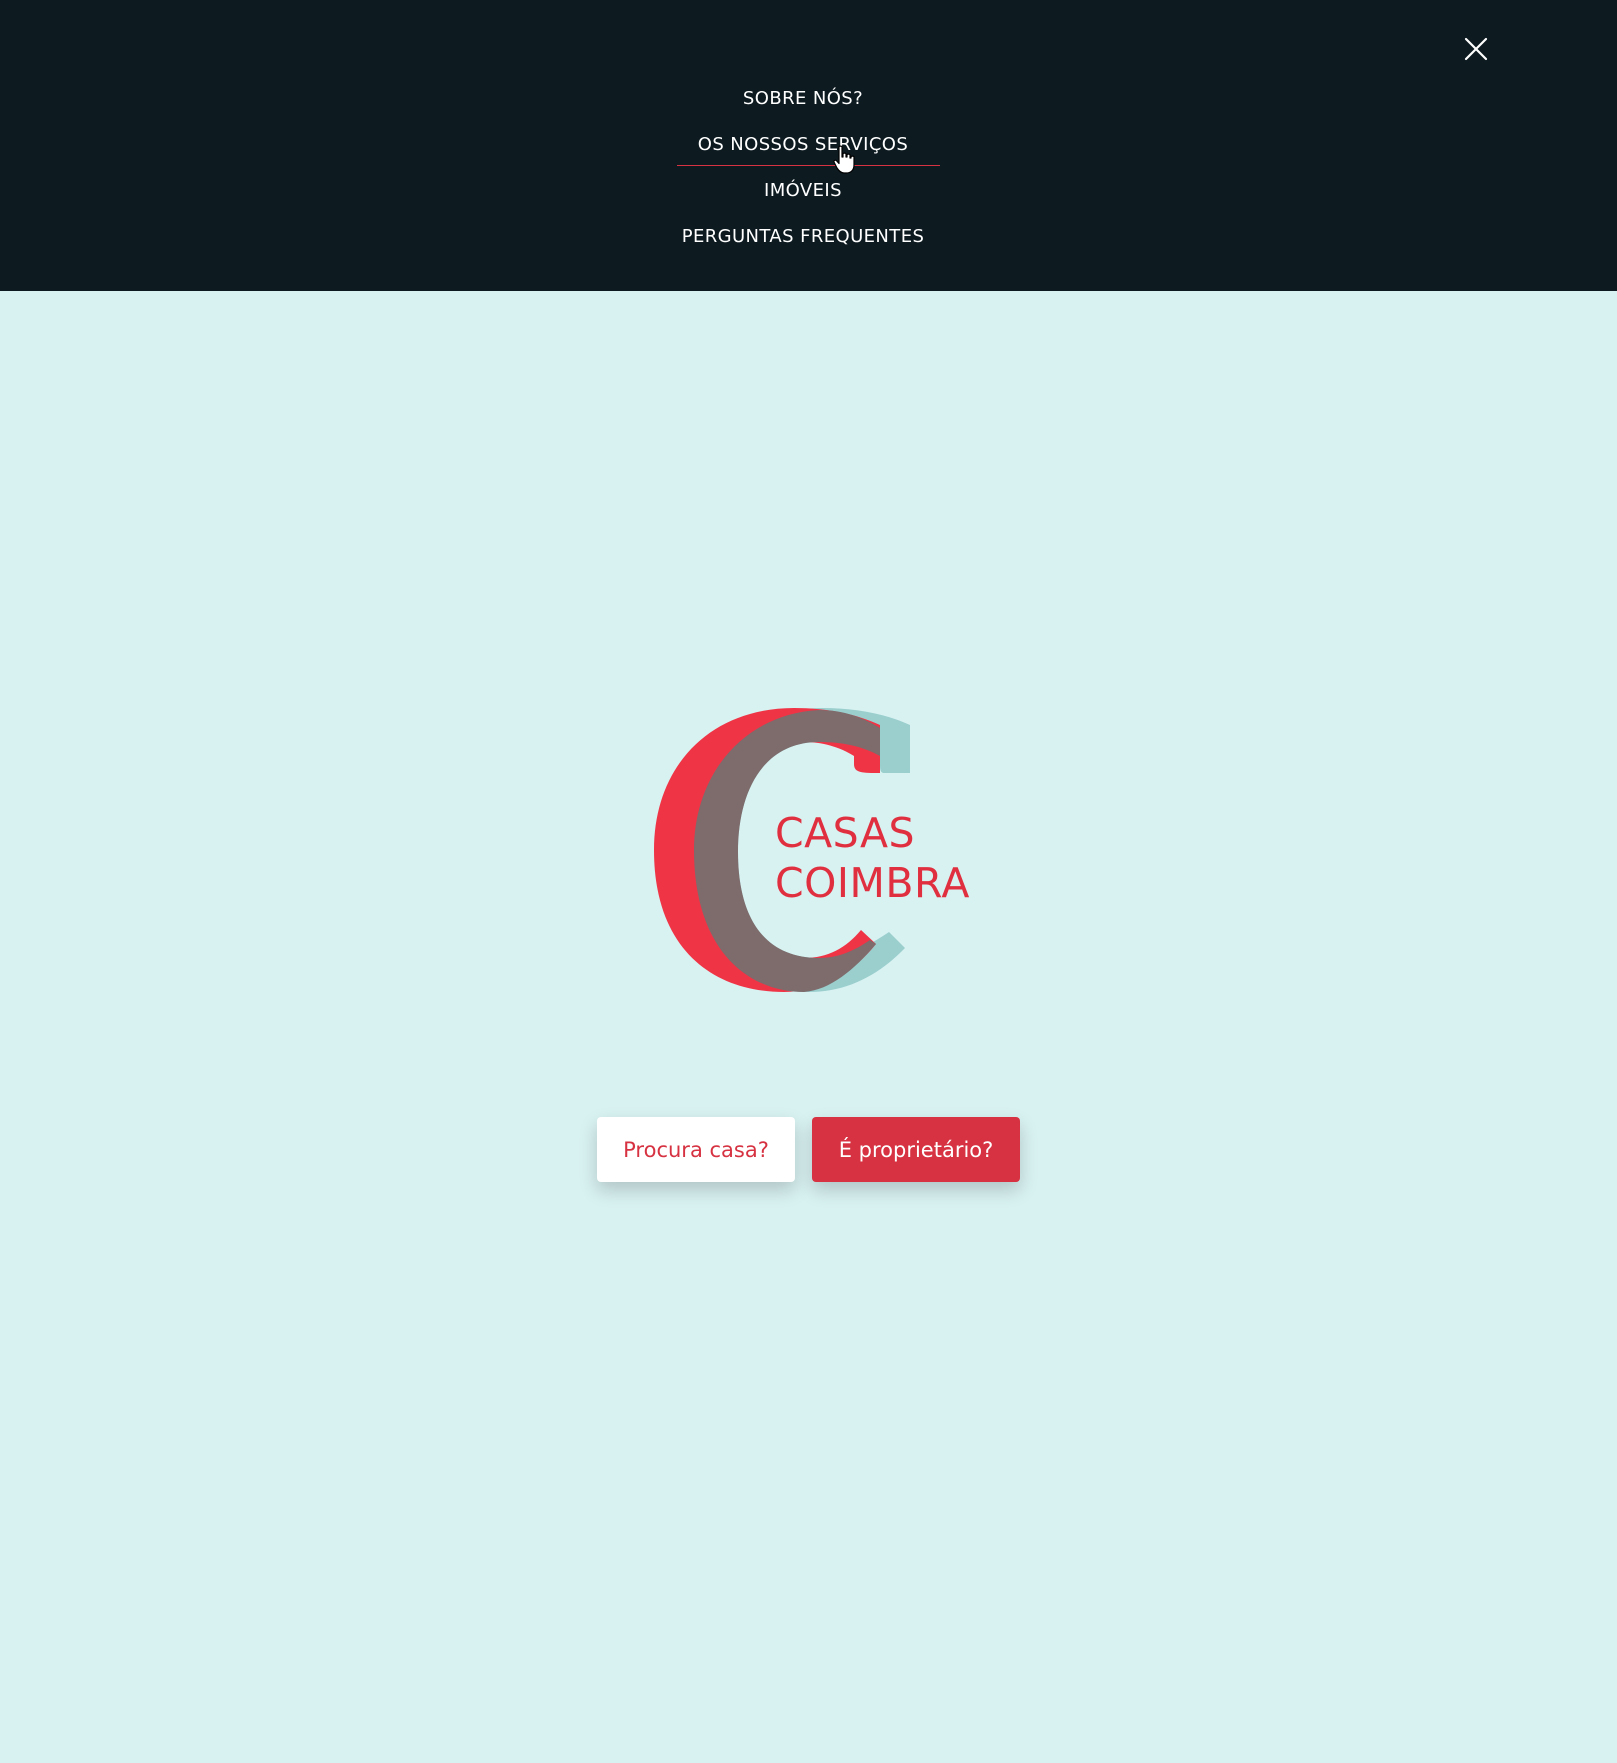 The height and width of the screenshot is (1763, 1617). What do you see at coordinates (696, 1149) in the screenshot?
I see `procura-casa-button: Procura casa?` at bounding box center [696, 1149].